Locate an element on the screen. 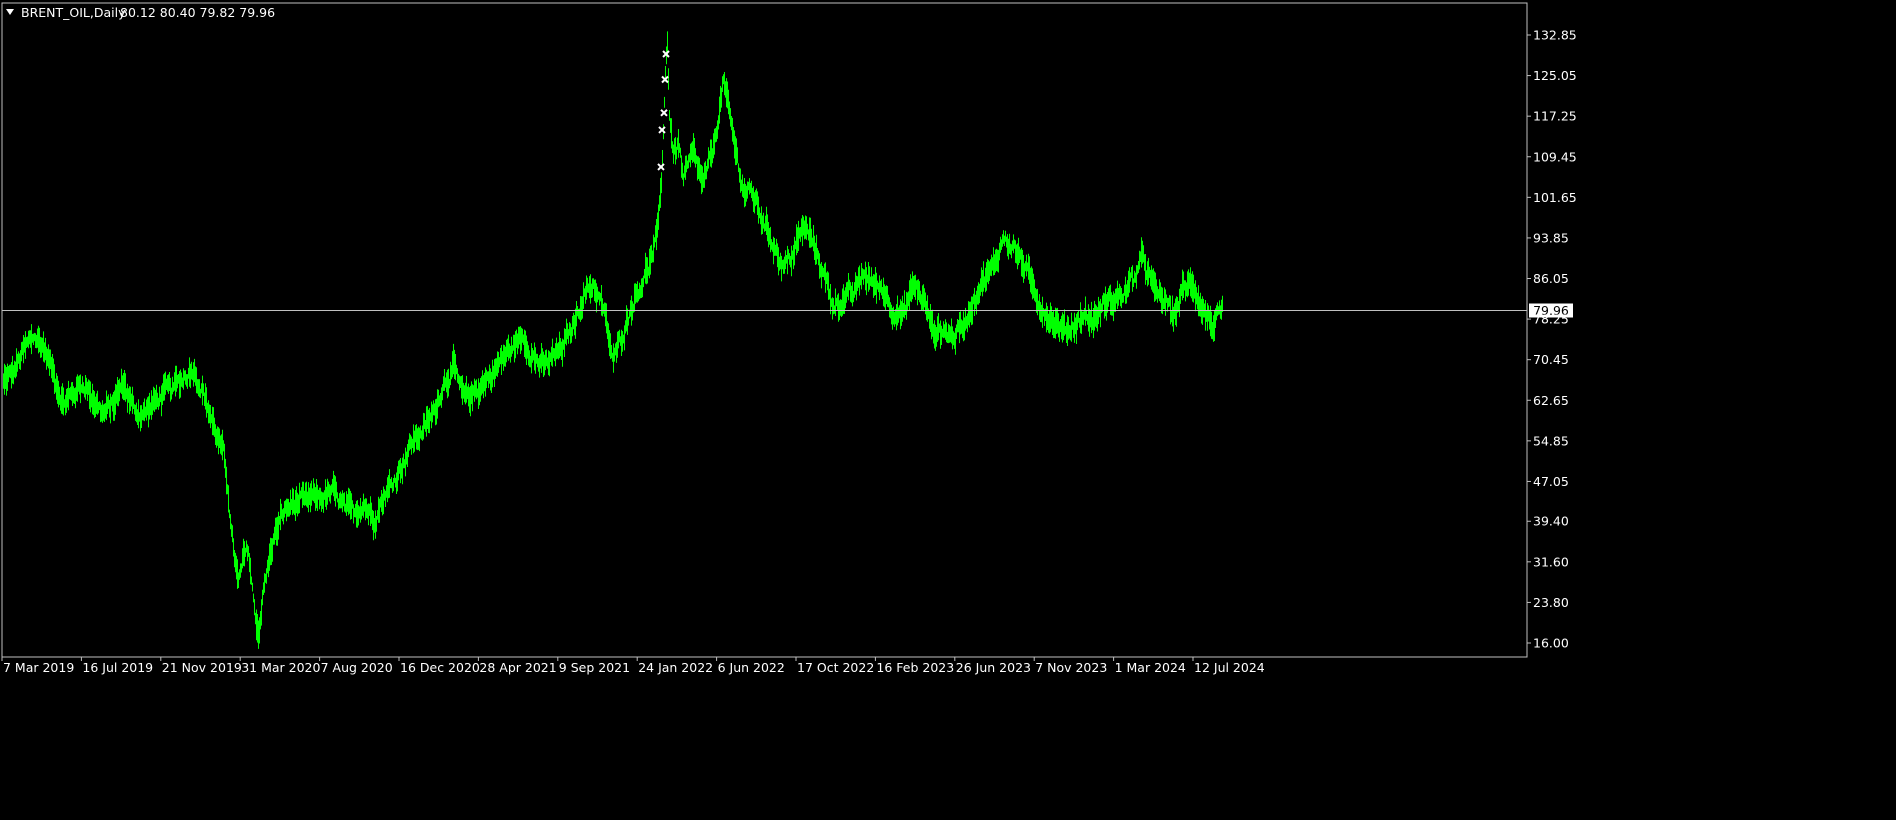  y-tick-label: 39.40 is located at coordinates (1551, 521).